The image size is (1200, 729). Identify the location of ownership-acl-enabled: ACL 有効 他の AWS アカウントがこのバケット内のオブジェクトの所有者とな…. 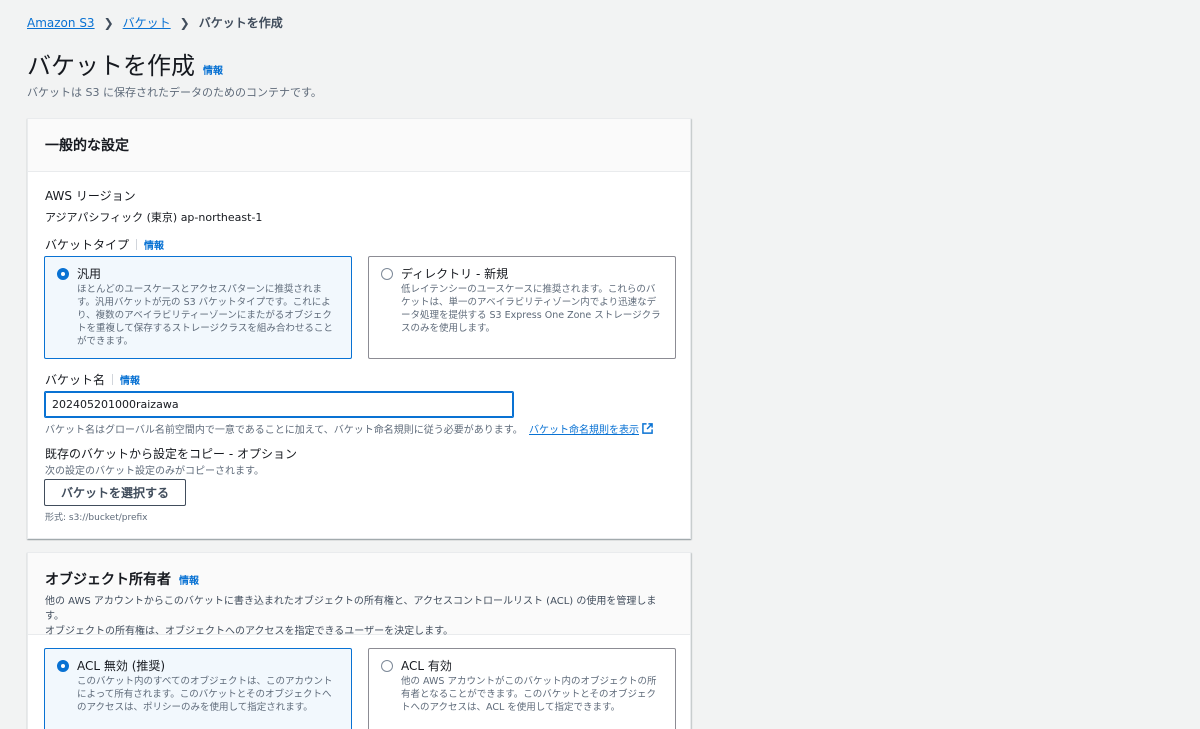
(522, 688).